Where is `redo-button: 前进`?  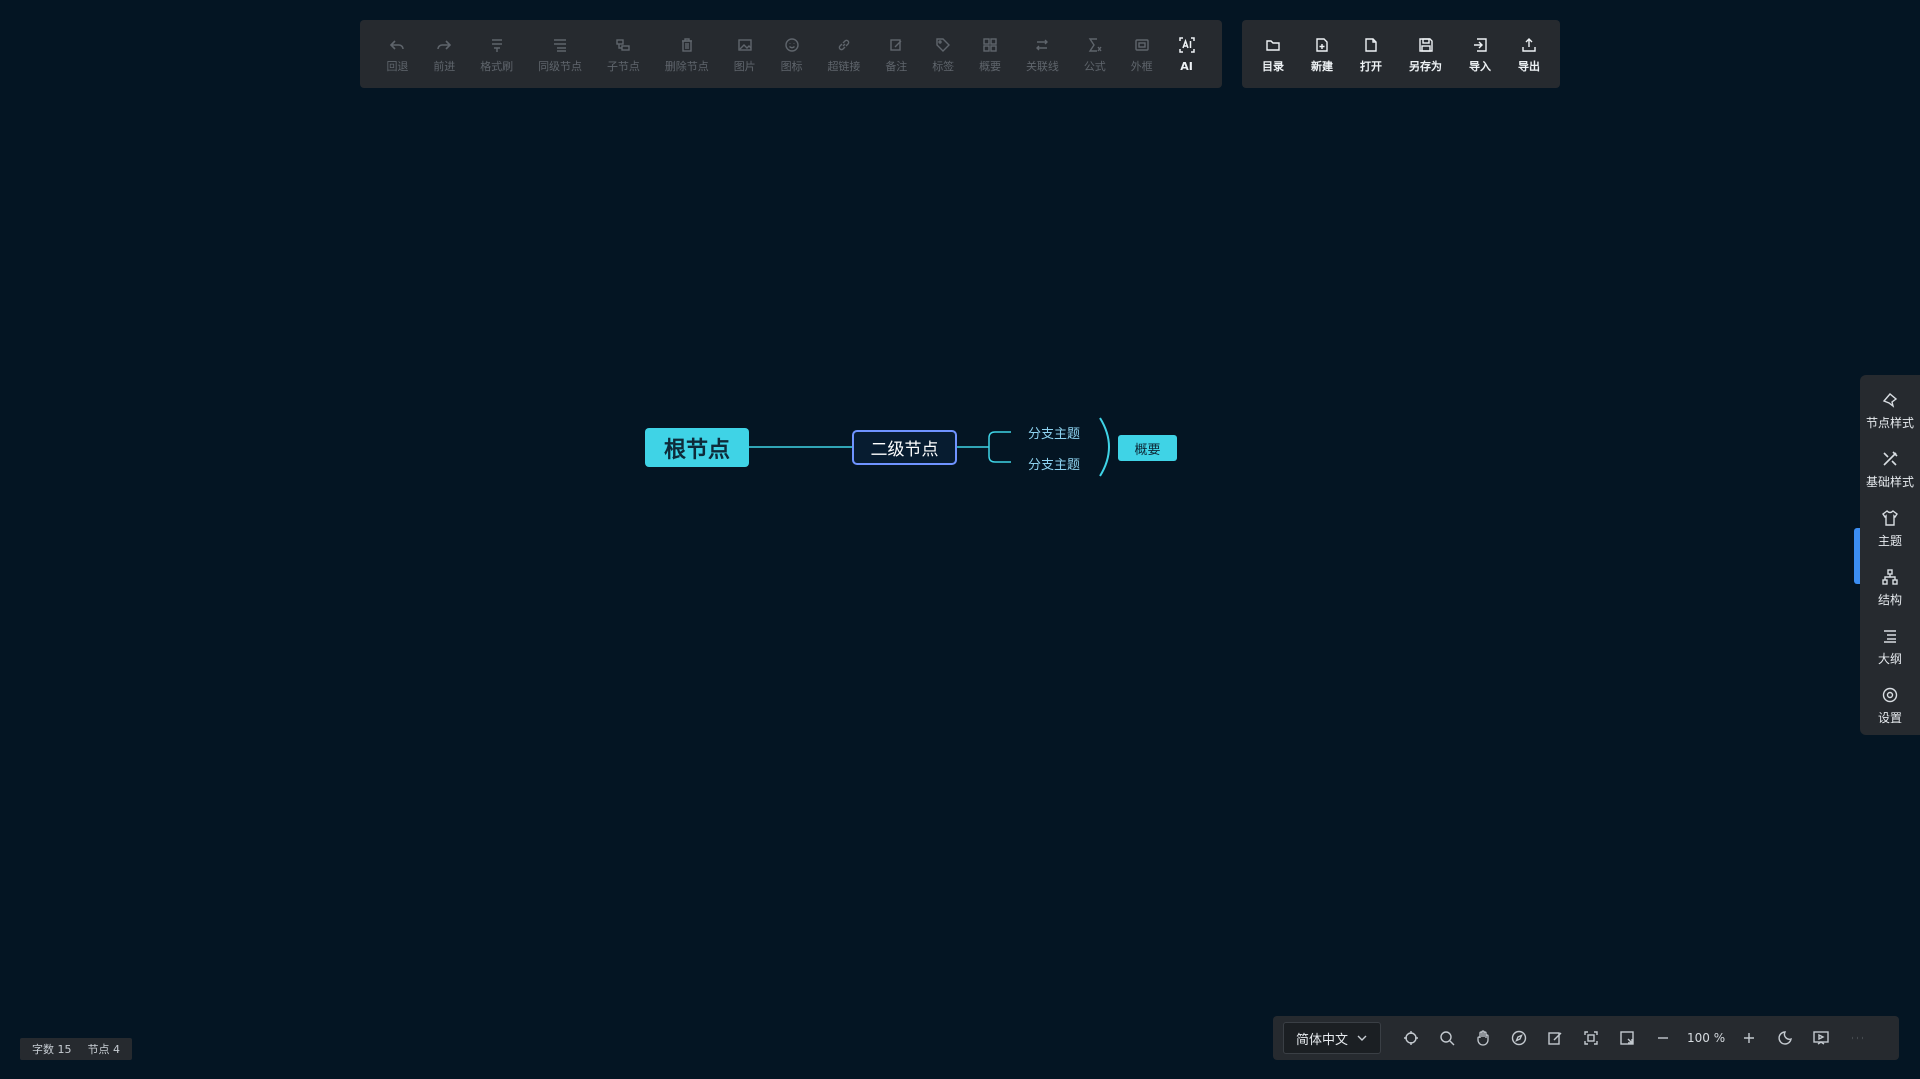
redo-button: 前进 is located at coordinates (444, 54).